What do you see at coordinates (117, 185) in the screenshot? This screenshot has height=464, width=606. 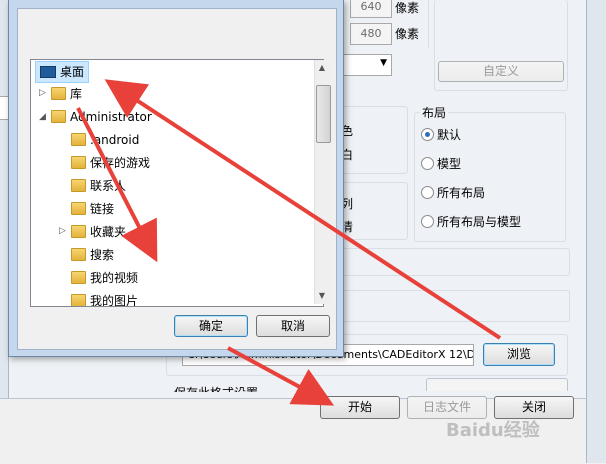 I see `arrow-down-tree` at bounding box center [117, 185].